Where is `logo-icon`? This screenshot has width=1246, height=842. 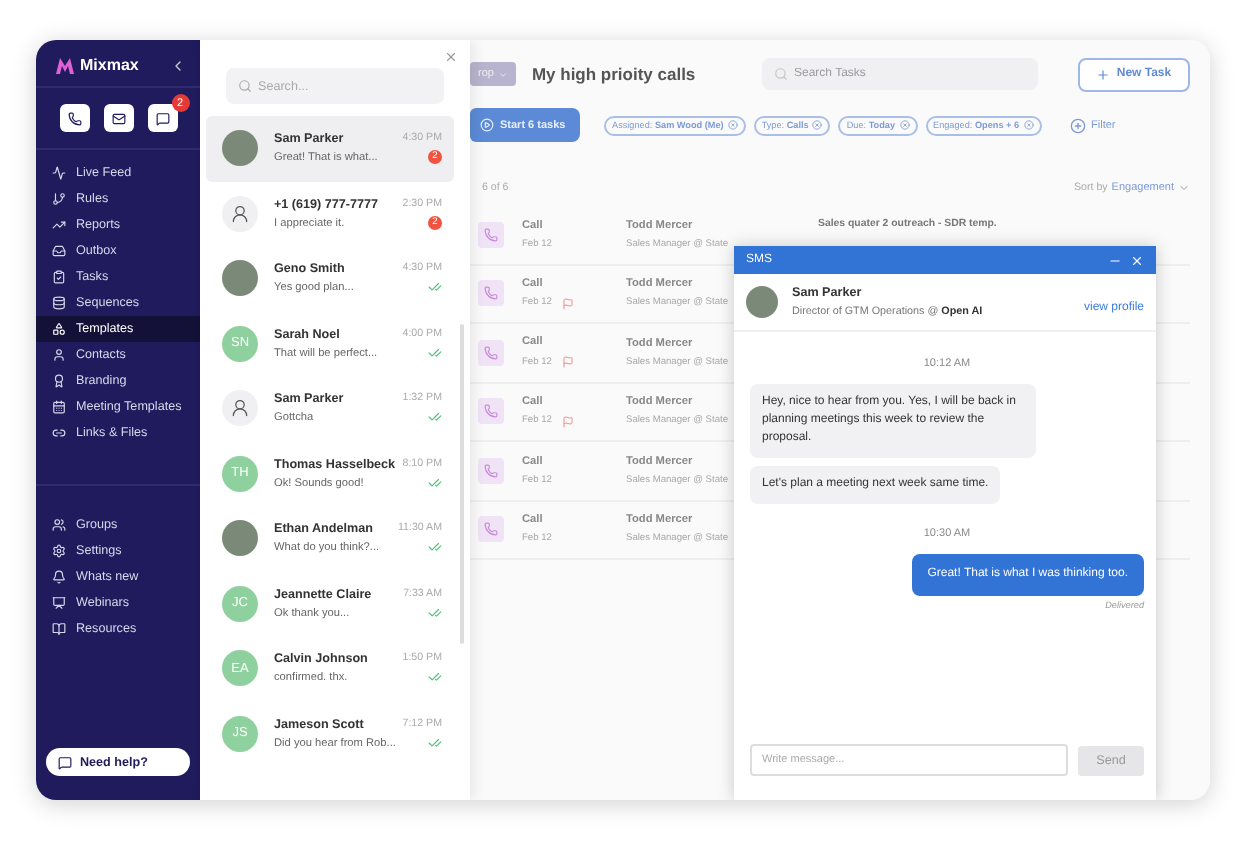 logo-icon is located at coordinates (65, 65).